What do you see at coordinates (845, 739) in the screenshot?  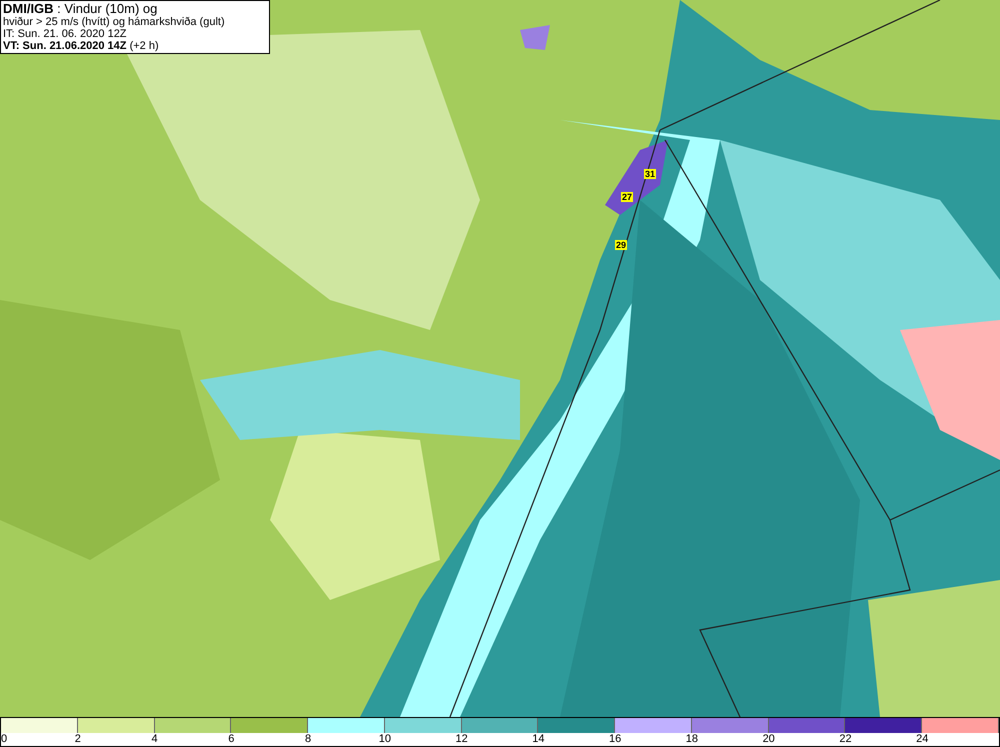 I see `legend-tick-label: 22` at bounding box center [845, 739].